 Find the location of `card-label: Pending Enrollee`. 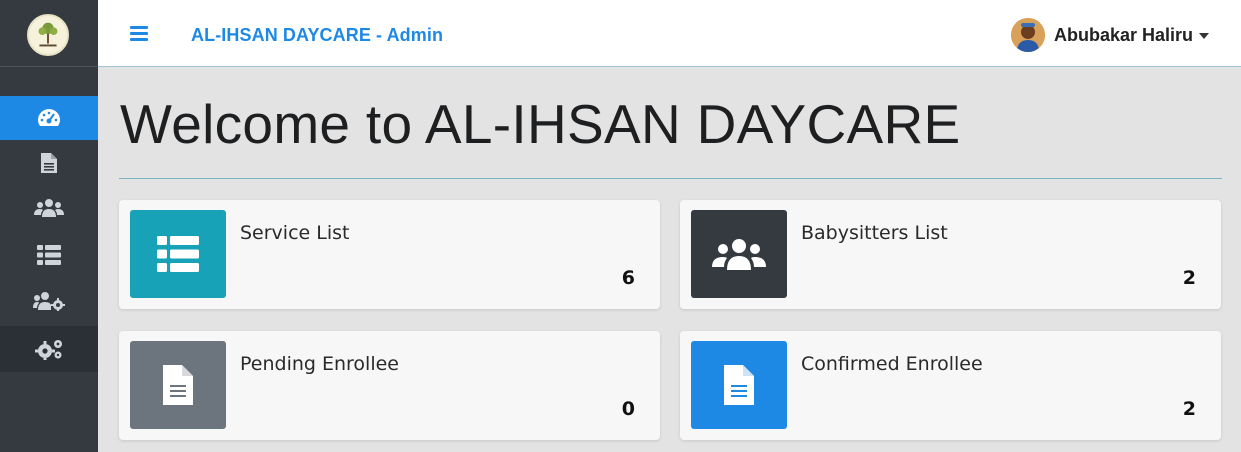

card-label: Pending Enrollee is located at coordinates (319, 364).